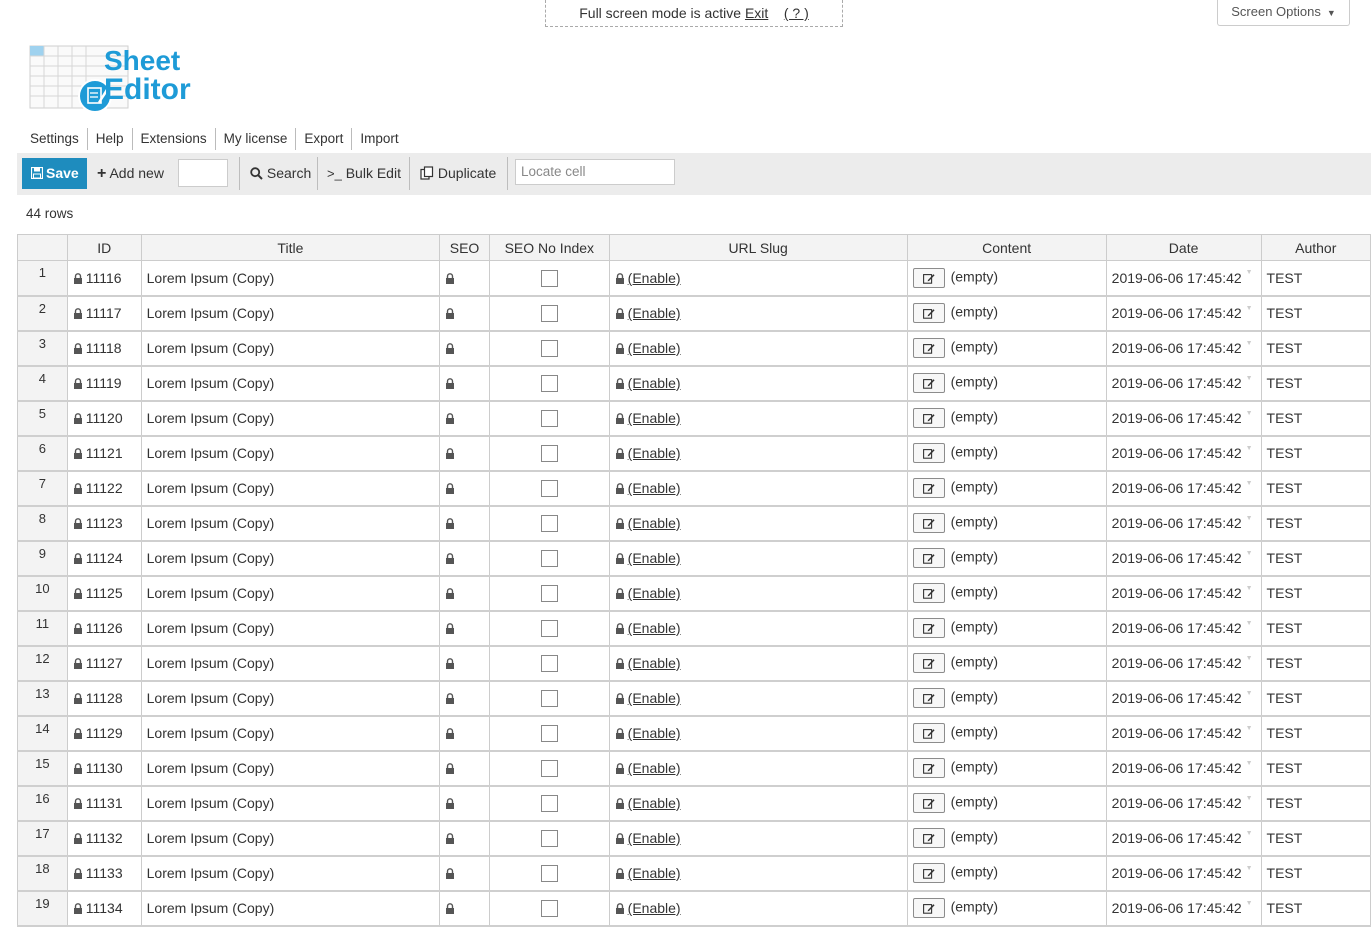 The image size is (1371, 937). I want to click on column-header-url-slug: URL Slug, so click(758, 247).